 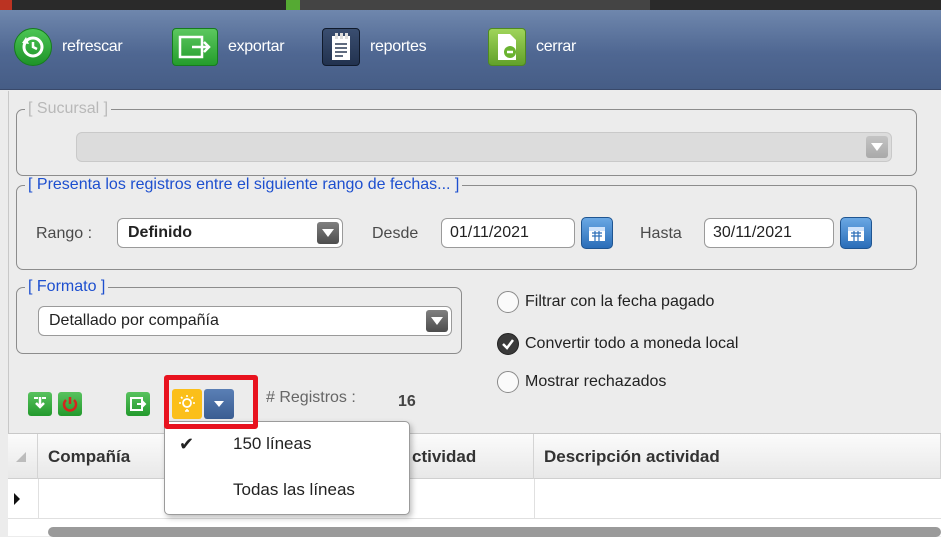 I want to click on main-toolbar: refrescar exportar reportes cerrar, so click(x=470, y=50).